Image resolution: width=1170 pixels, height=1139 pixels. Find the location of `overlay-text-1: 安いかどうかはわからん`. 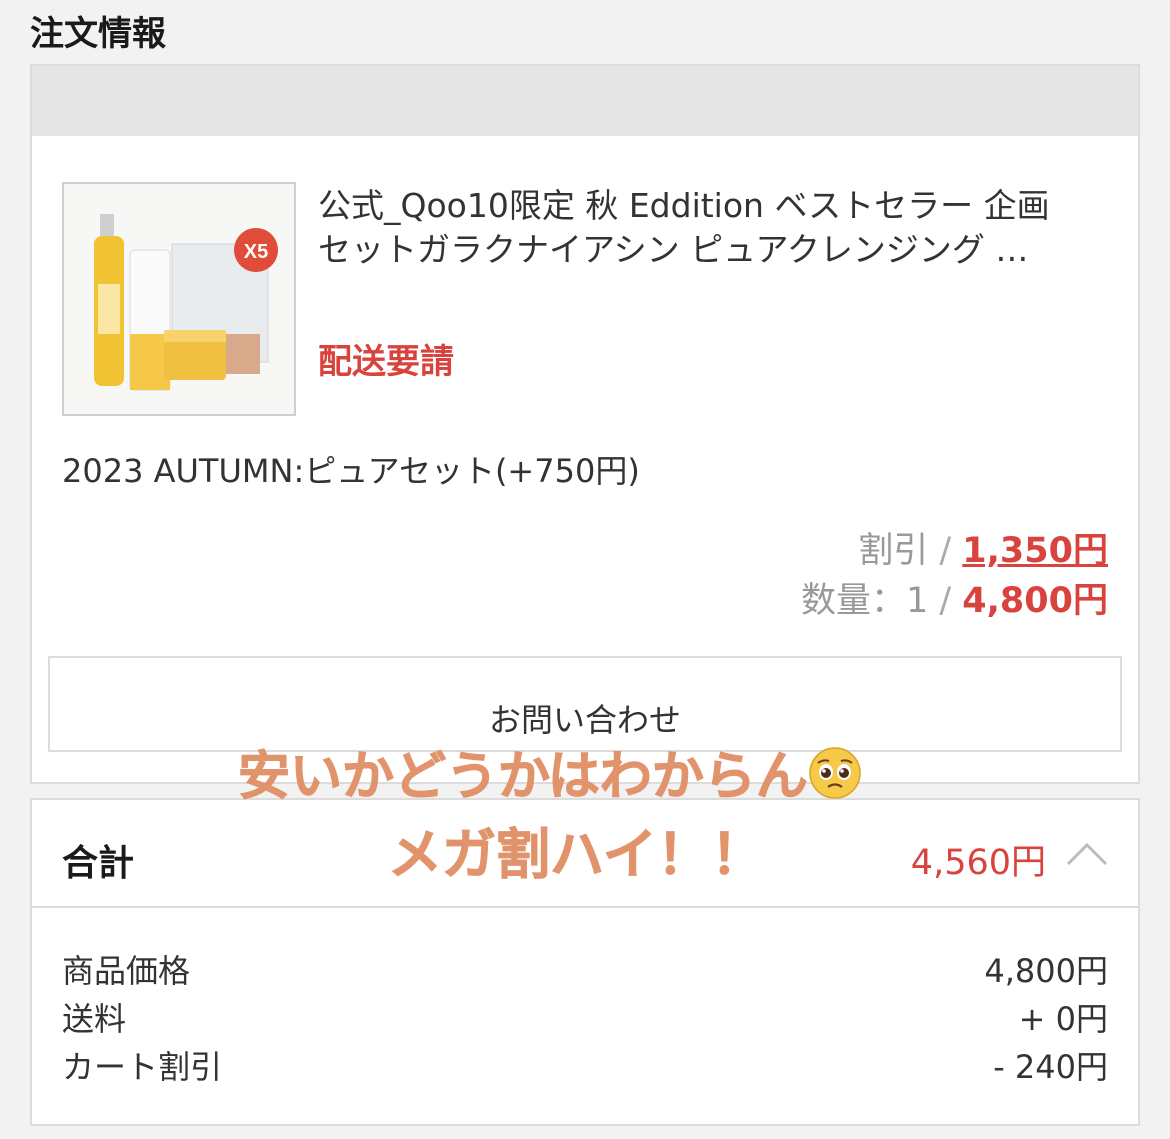

overlay-text-1: 安いかどうかはわからん is located at coordinates (523, 777).